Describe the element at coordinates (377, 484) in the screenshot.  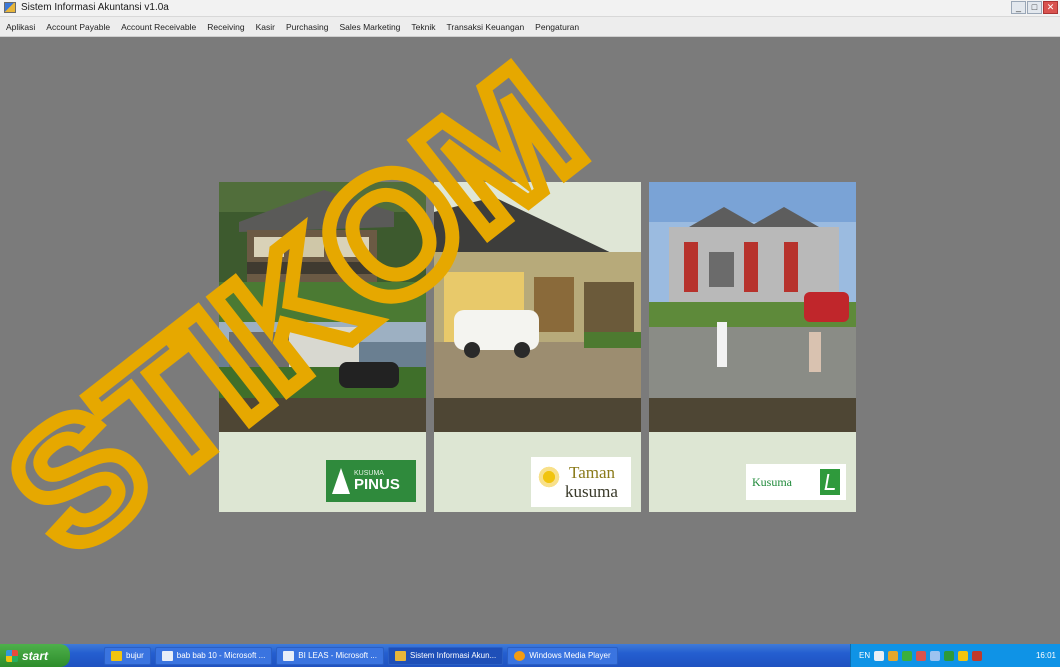
I see `logo-big-text: PINUS` at that location.